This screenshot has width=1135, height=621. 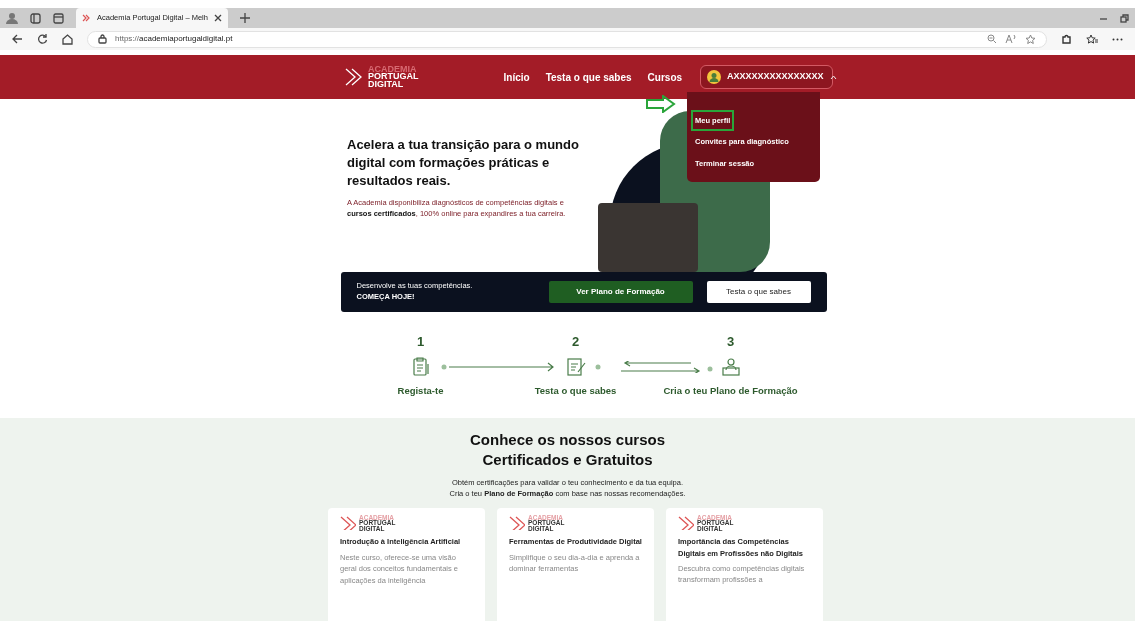 What do you see at coordinates (567, 39) in the screenshot?
I see `address-bar: https://academiaportugaldigital.pt` at bounding box center [567, 39].